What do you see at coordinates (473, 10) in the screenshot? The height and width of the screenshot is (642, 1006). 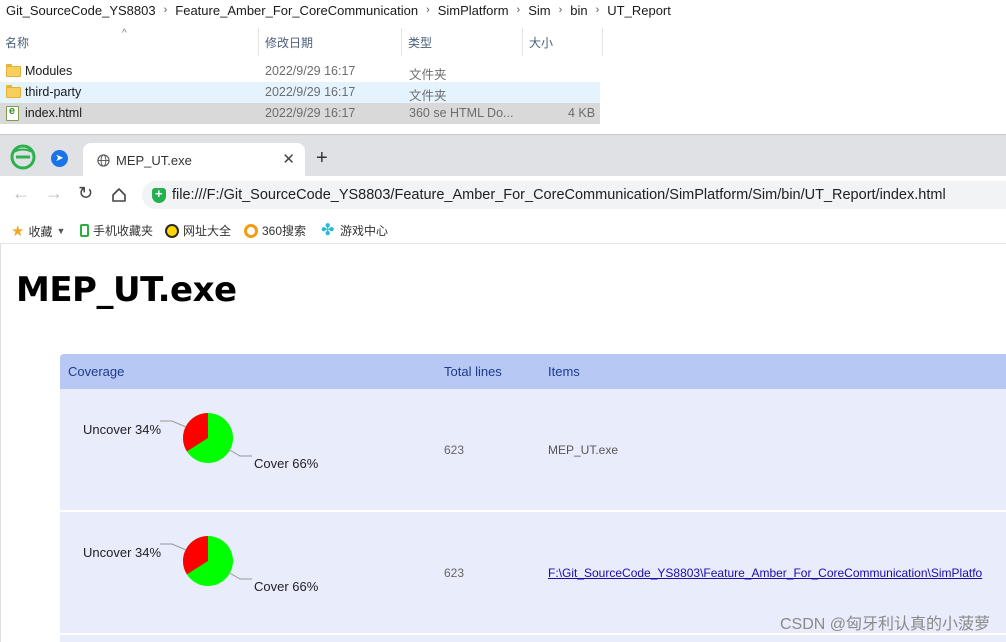 I see `breadcrumb-item: SimPlatform` at bounding box center [473, 10].